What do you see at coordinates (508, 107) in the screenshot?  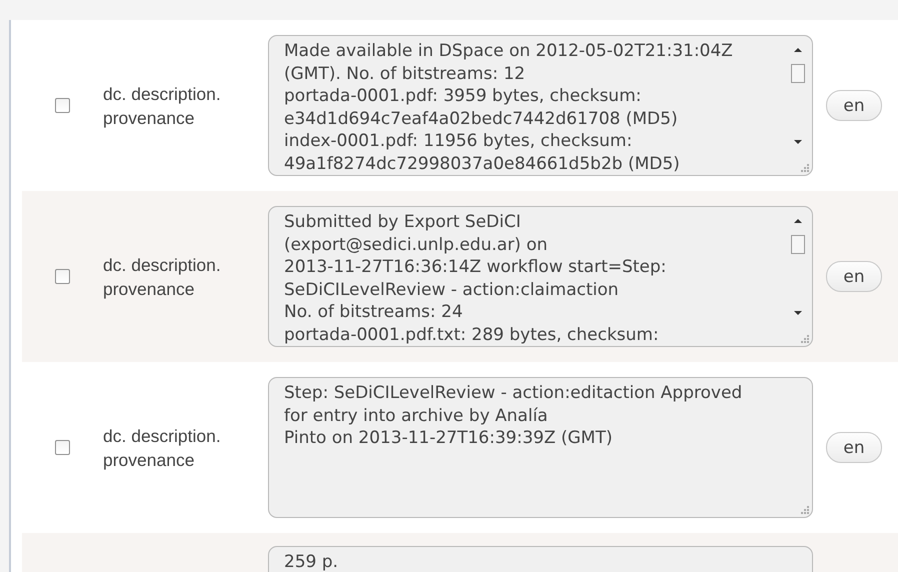 I see `field-value: Made available in DSpace on 2012-05-02T21:31:04Z (GMT). No. of bitstreams: 12 portada-0001.pdf: 3959 bytes, checksum: e34d1d694c7eaf4a02bedc7442d61708 (MD5) index-0001.pdf: 11956 bytes, checksum: 49a1f8274dc72998037a0e84661d5b2b (MD5)` at bounding box center [508, 107].